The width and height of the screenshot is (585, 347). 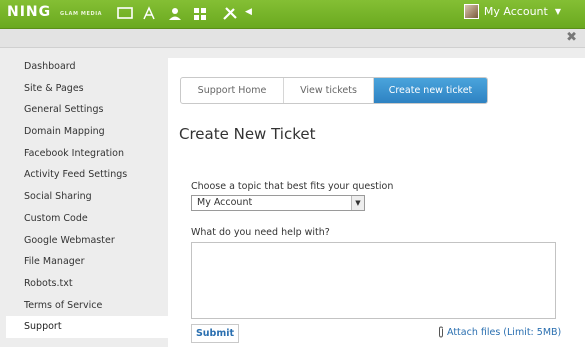 I want to click on account-menu: My Account ▼, so click(x=512, y=11).